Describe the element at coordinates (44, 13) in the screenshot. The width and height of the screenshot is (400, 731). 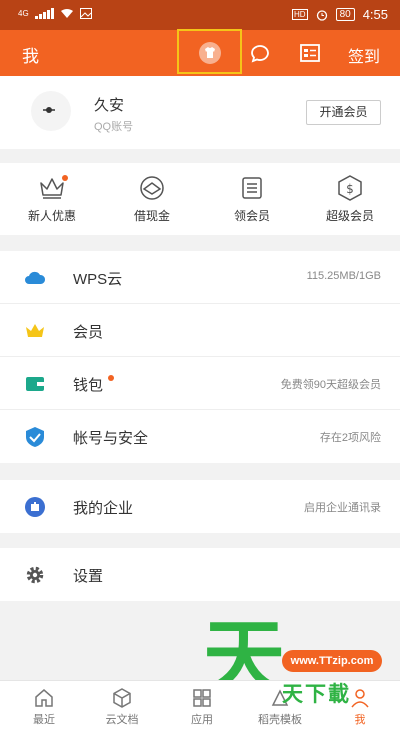
I see `signal-icon` at that location.